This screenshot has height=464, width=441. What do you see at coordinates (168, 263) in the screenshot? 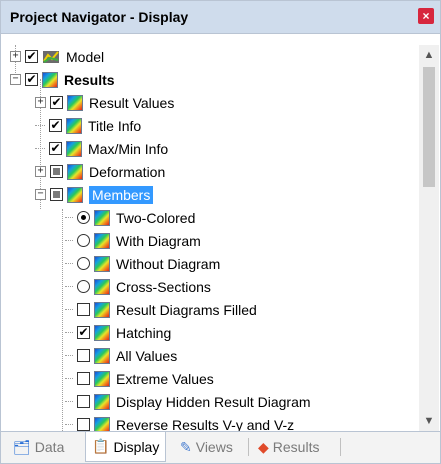
I see `tree-item-label: Without Diagram` at bounding box center [168, 263].